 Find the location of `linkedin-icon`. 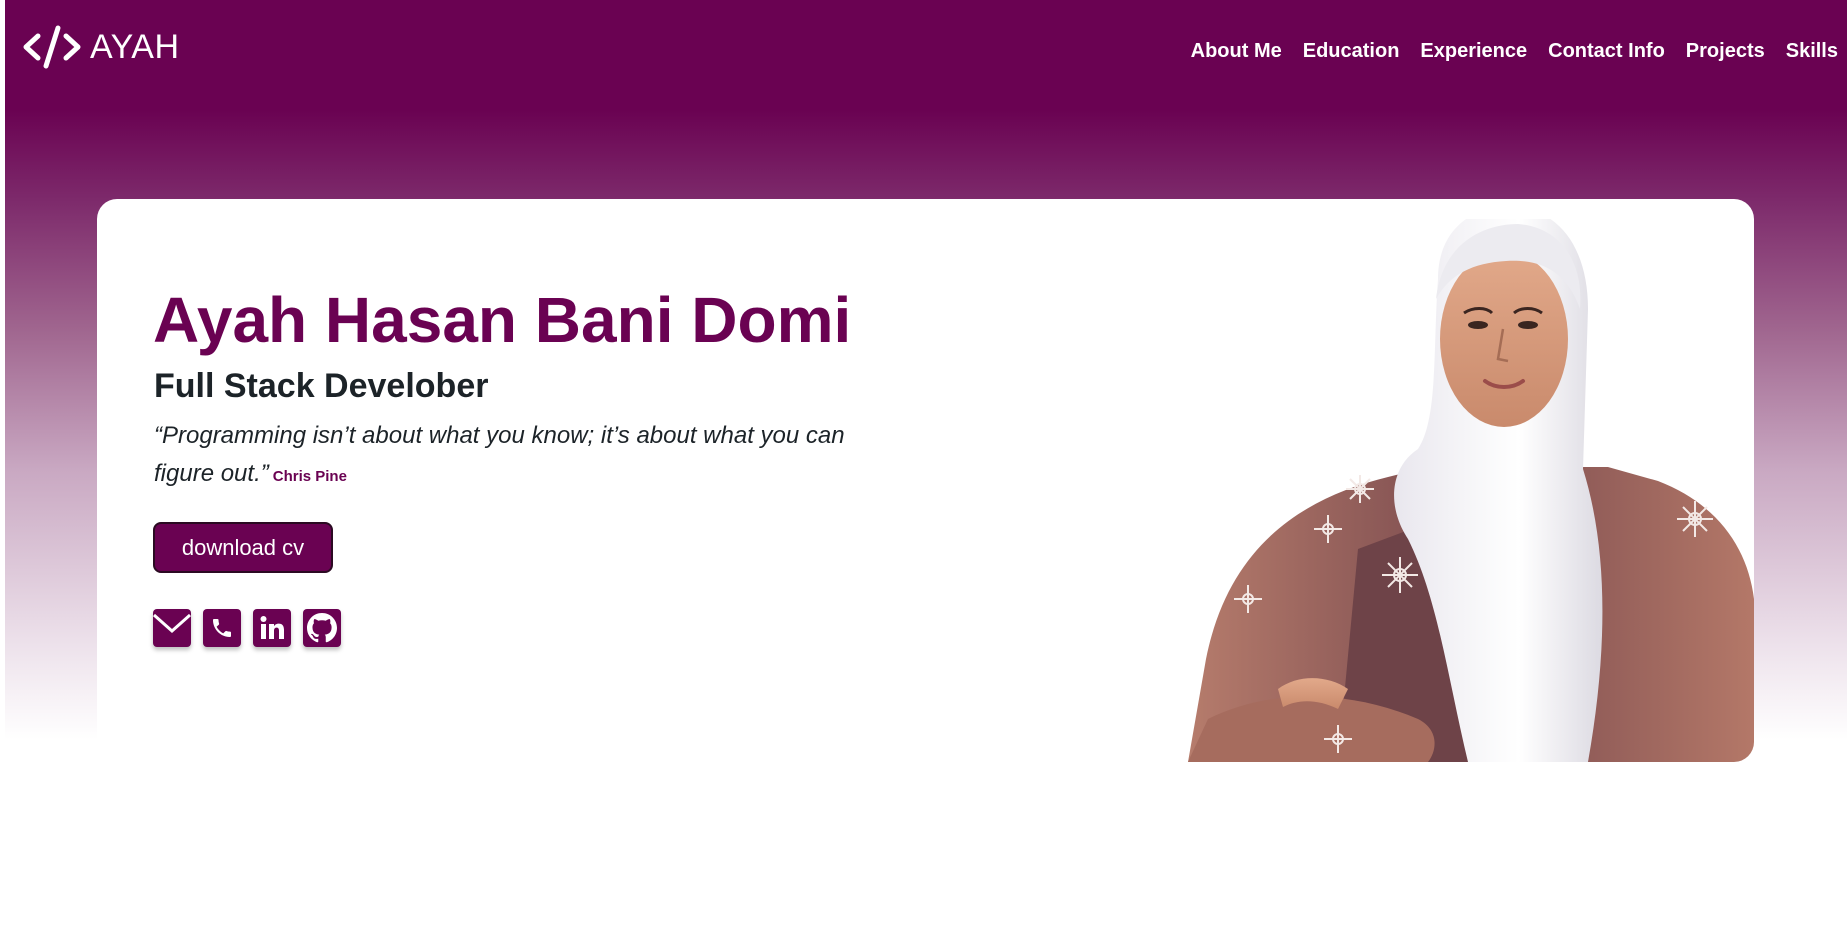

linkedin-icon is located at coordinates (272, 627).